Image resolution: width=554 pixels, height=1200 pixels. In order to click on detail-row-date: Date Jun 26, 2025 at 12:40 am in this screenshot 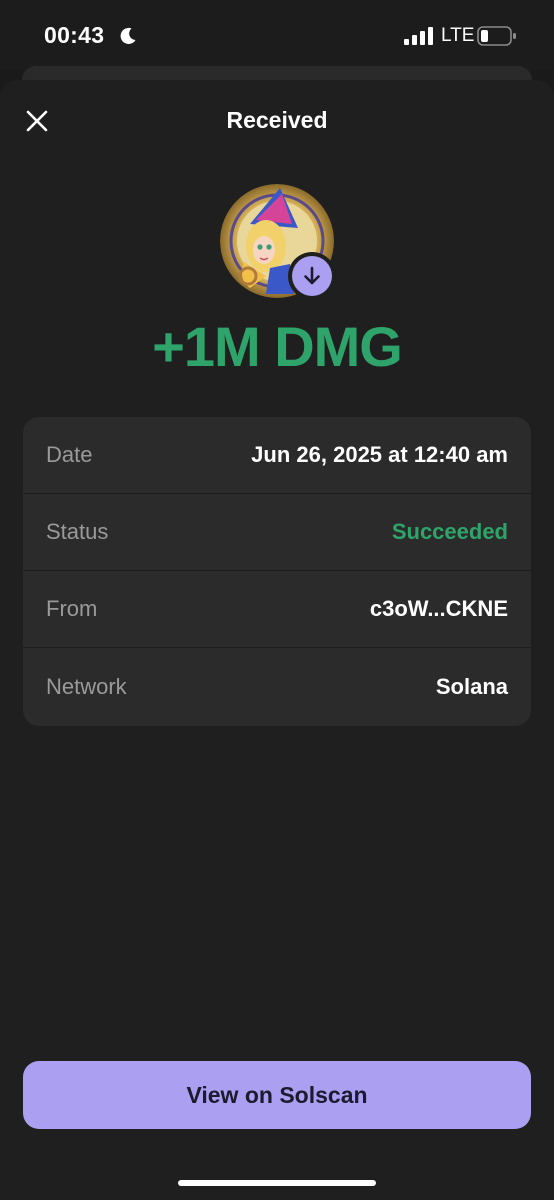, I will do `click(277, 455)`.